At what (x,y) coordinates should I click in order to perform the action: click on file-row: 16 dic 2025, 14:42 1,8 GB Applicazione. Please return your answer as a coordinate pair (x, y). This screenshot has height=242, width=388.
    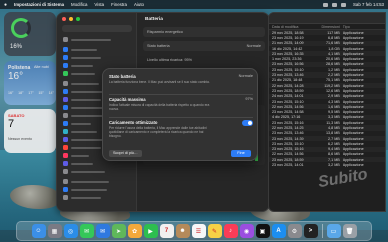
    Looking at the image, I should click on (327, 48).